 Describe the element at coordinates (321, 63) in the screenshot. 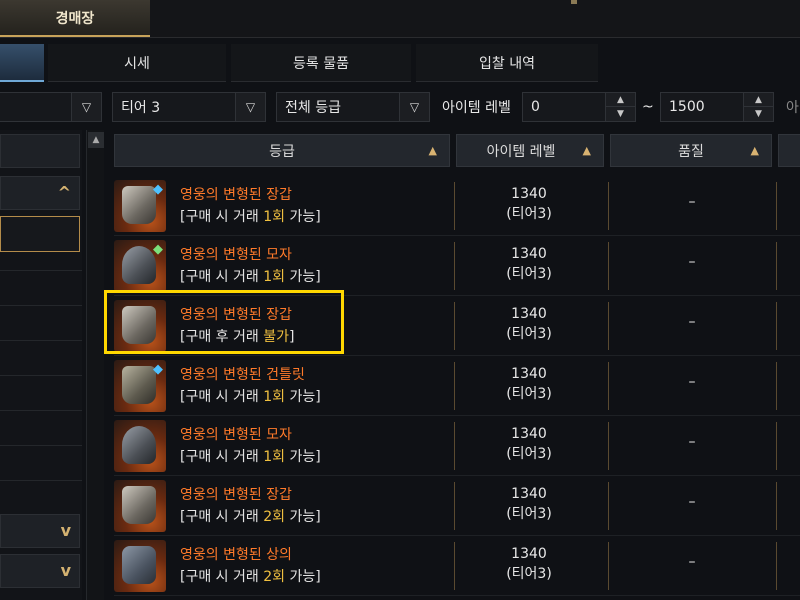

I see `tab-registered-items: 등록 물품` at that location.